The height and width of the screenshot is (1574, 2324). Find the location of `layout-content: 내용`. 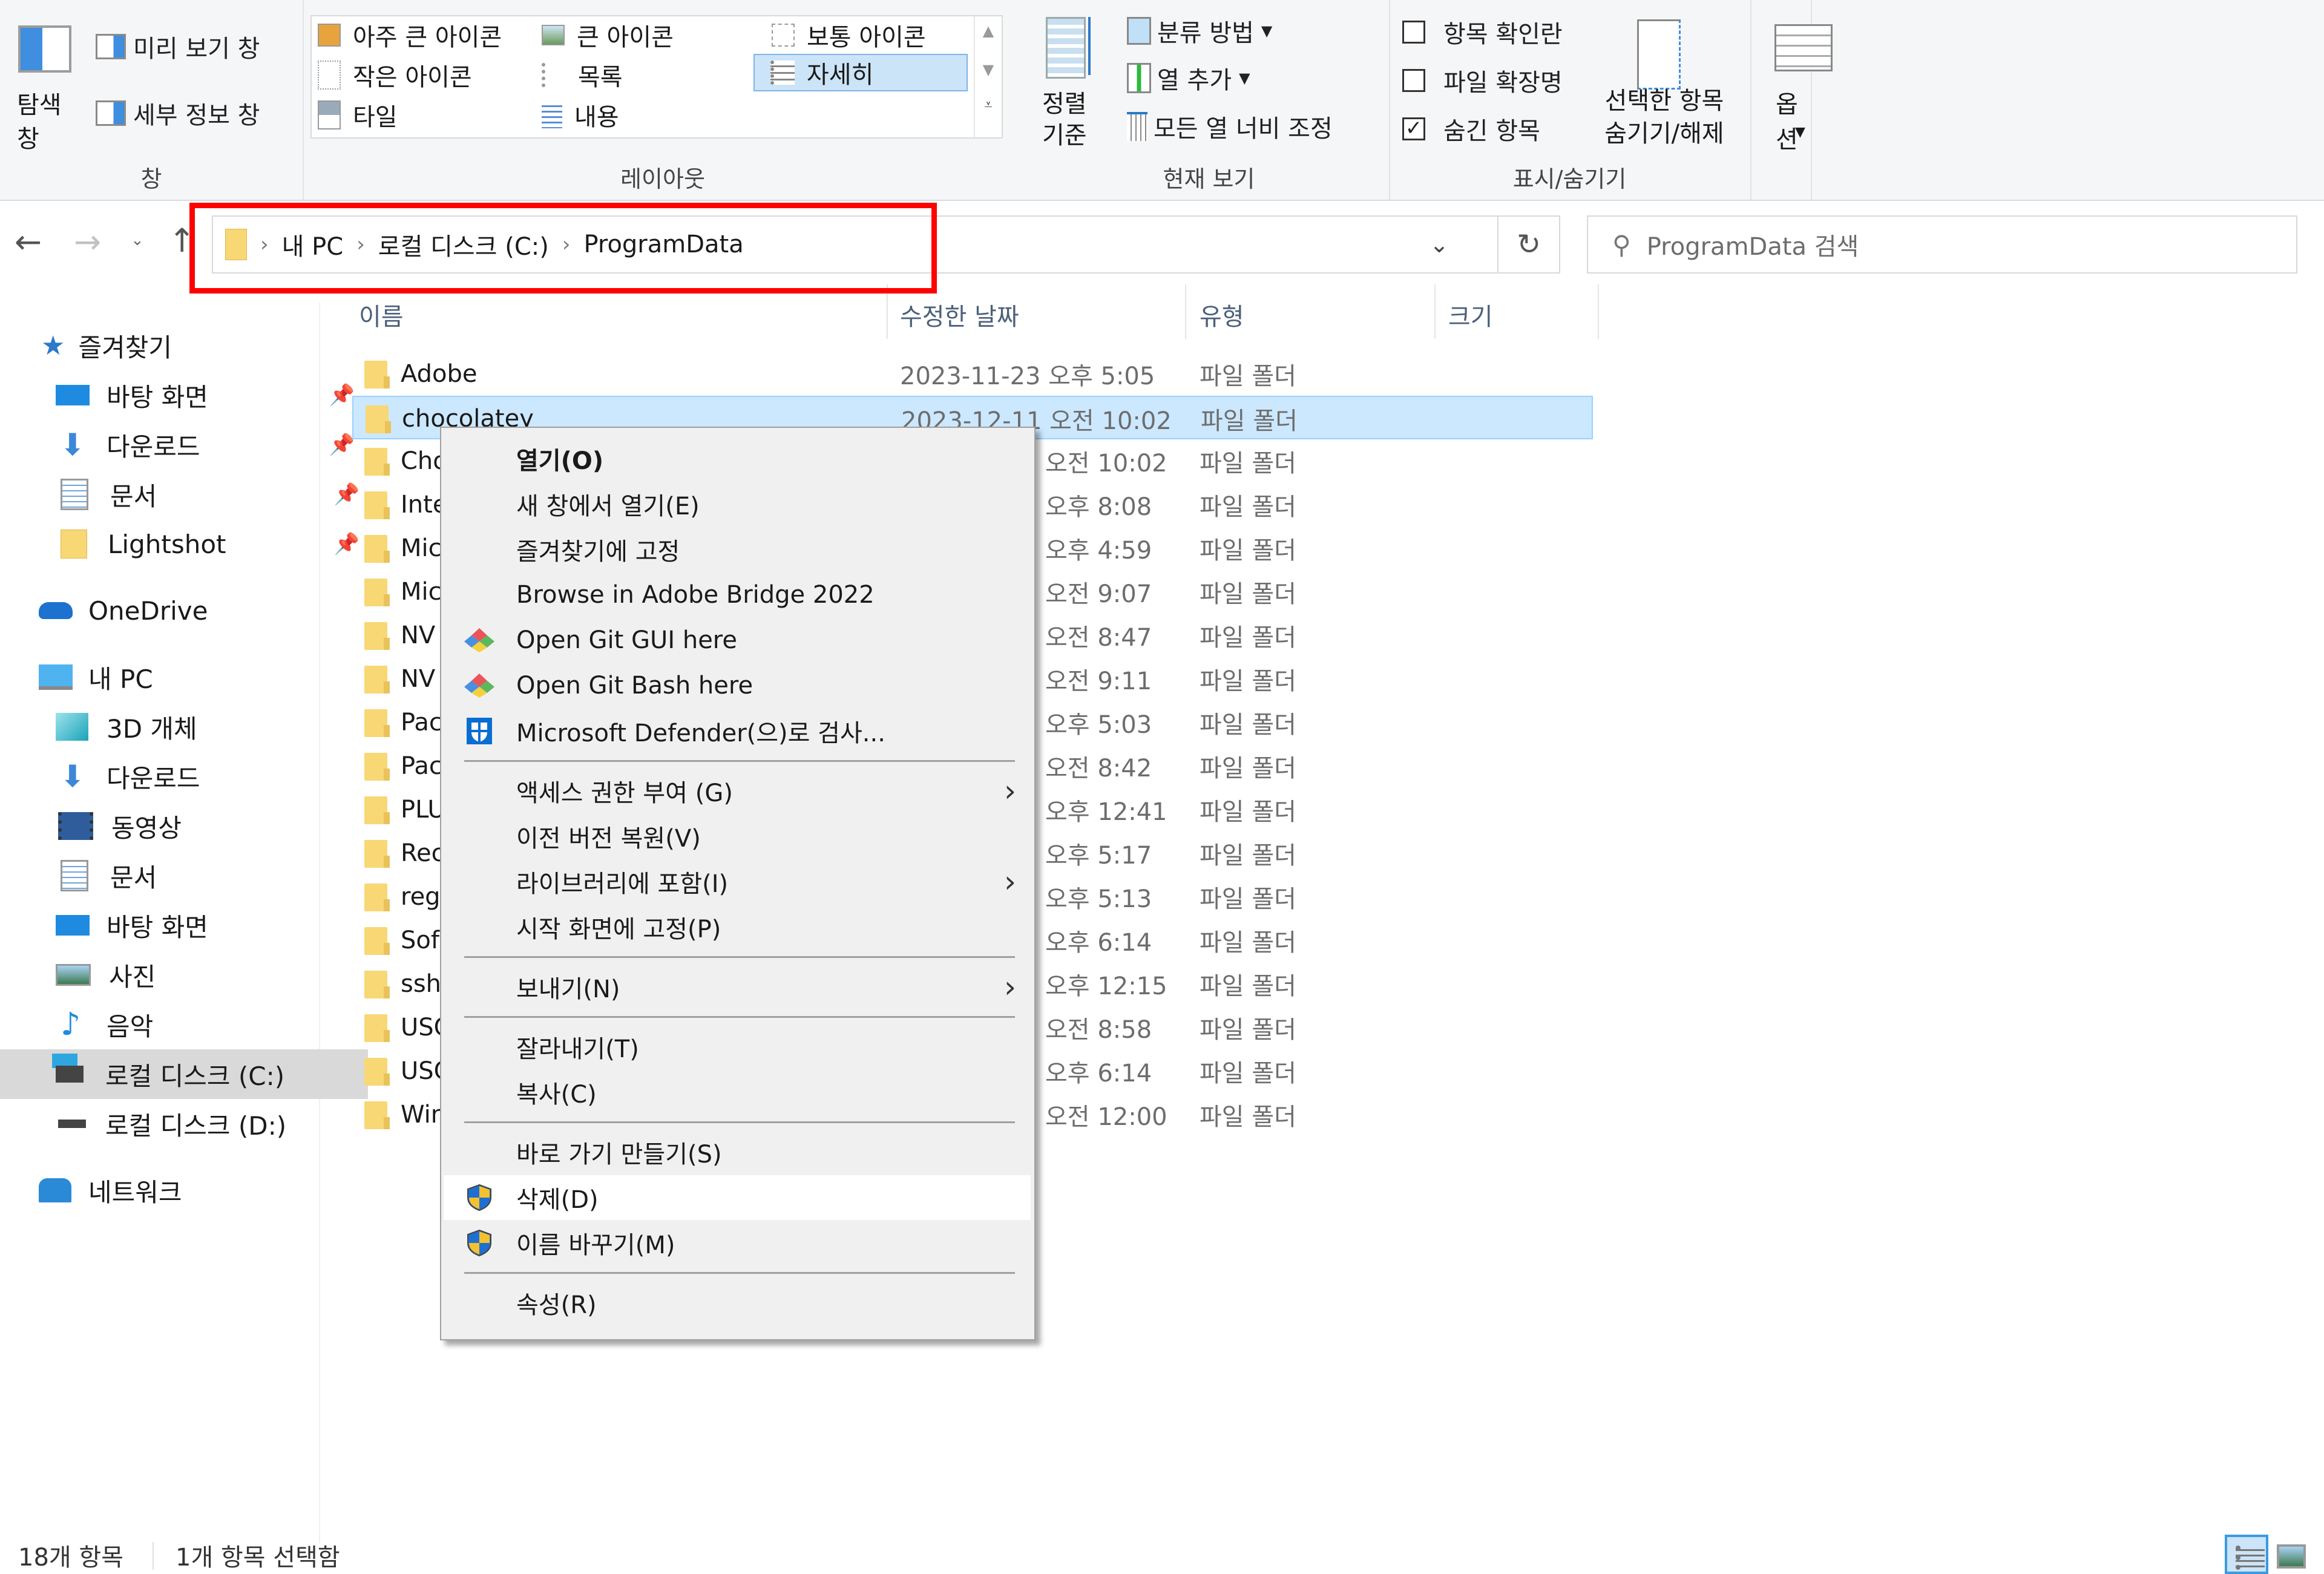

layout-content: 내용 is located at coordinates (580, 115).